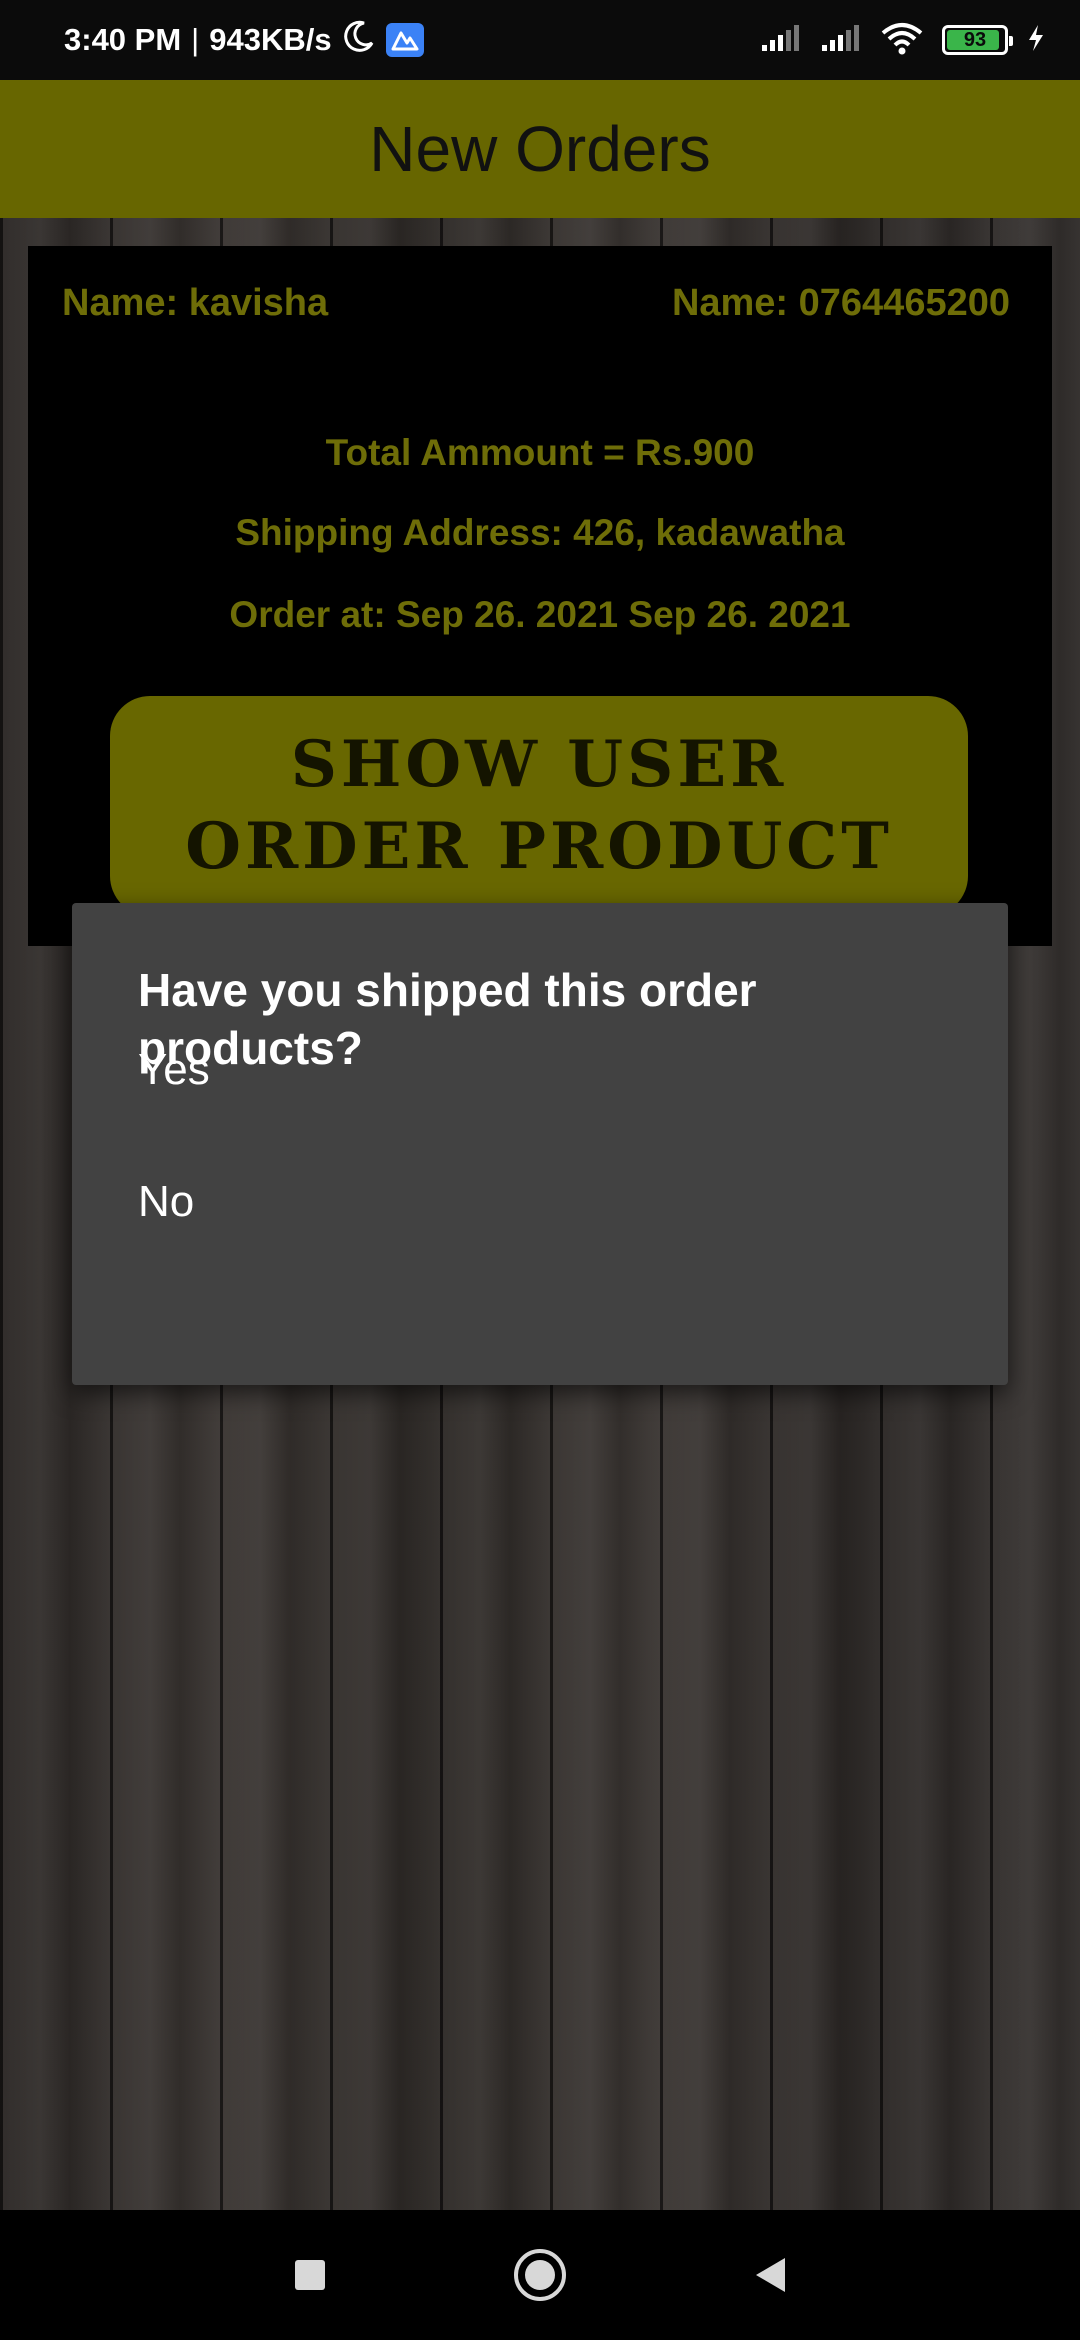  Describe the element at coordinates (310, 2275) in the screenshot. I see `recents-square-icon` at that location.